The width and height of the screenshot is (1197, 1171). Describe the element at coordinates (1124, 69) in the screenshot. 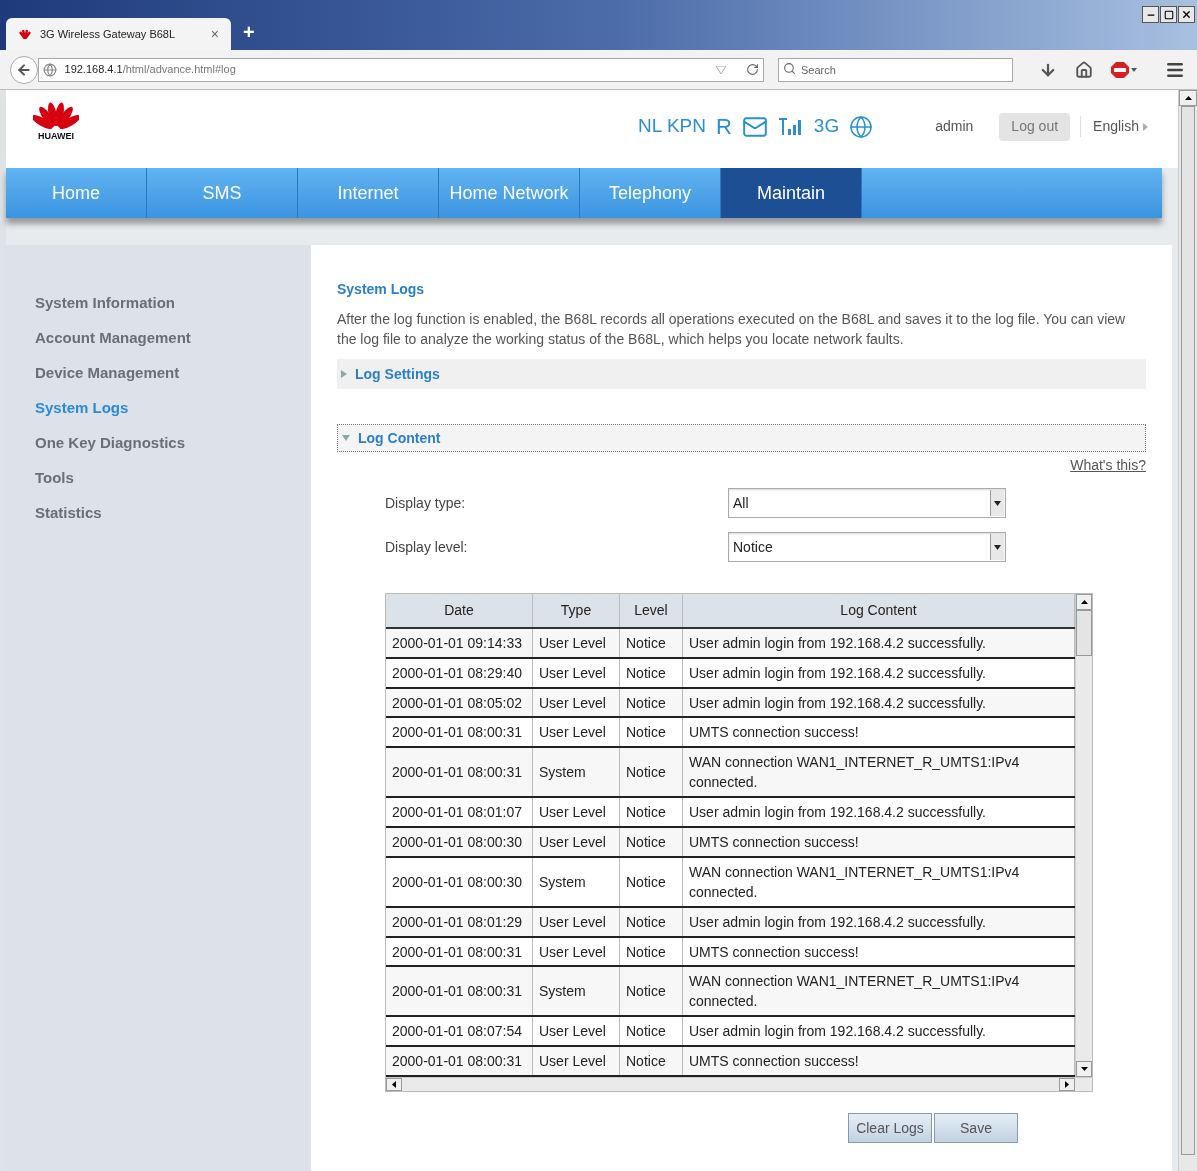

I see `adblock-icon` at that location.